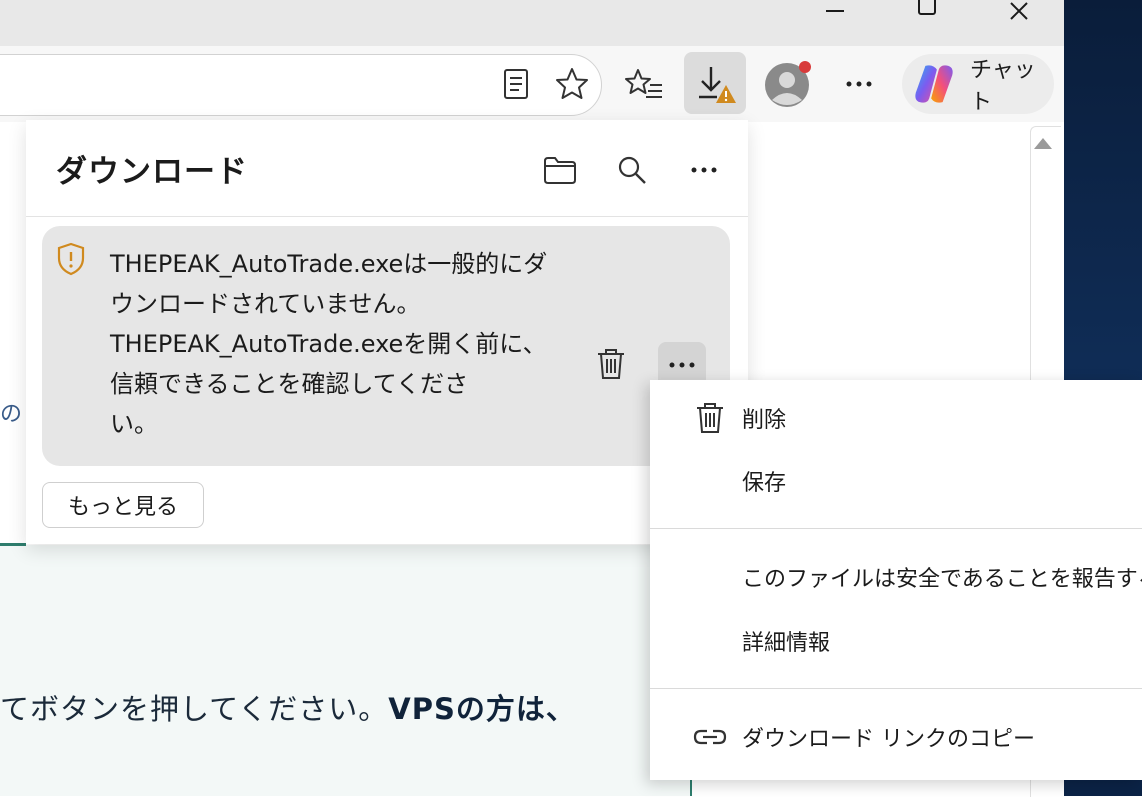 This screenshot has width=1142, height=797. What do you see at coordinates (532, 23) in the screenshot?
I see `title-bar` at bounding box center [532, 23].